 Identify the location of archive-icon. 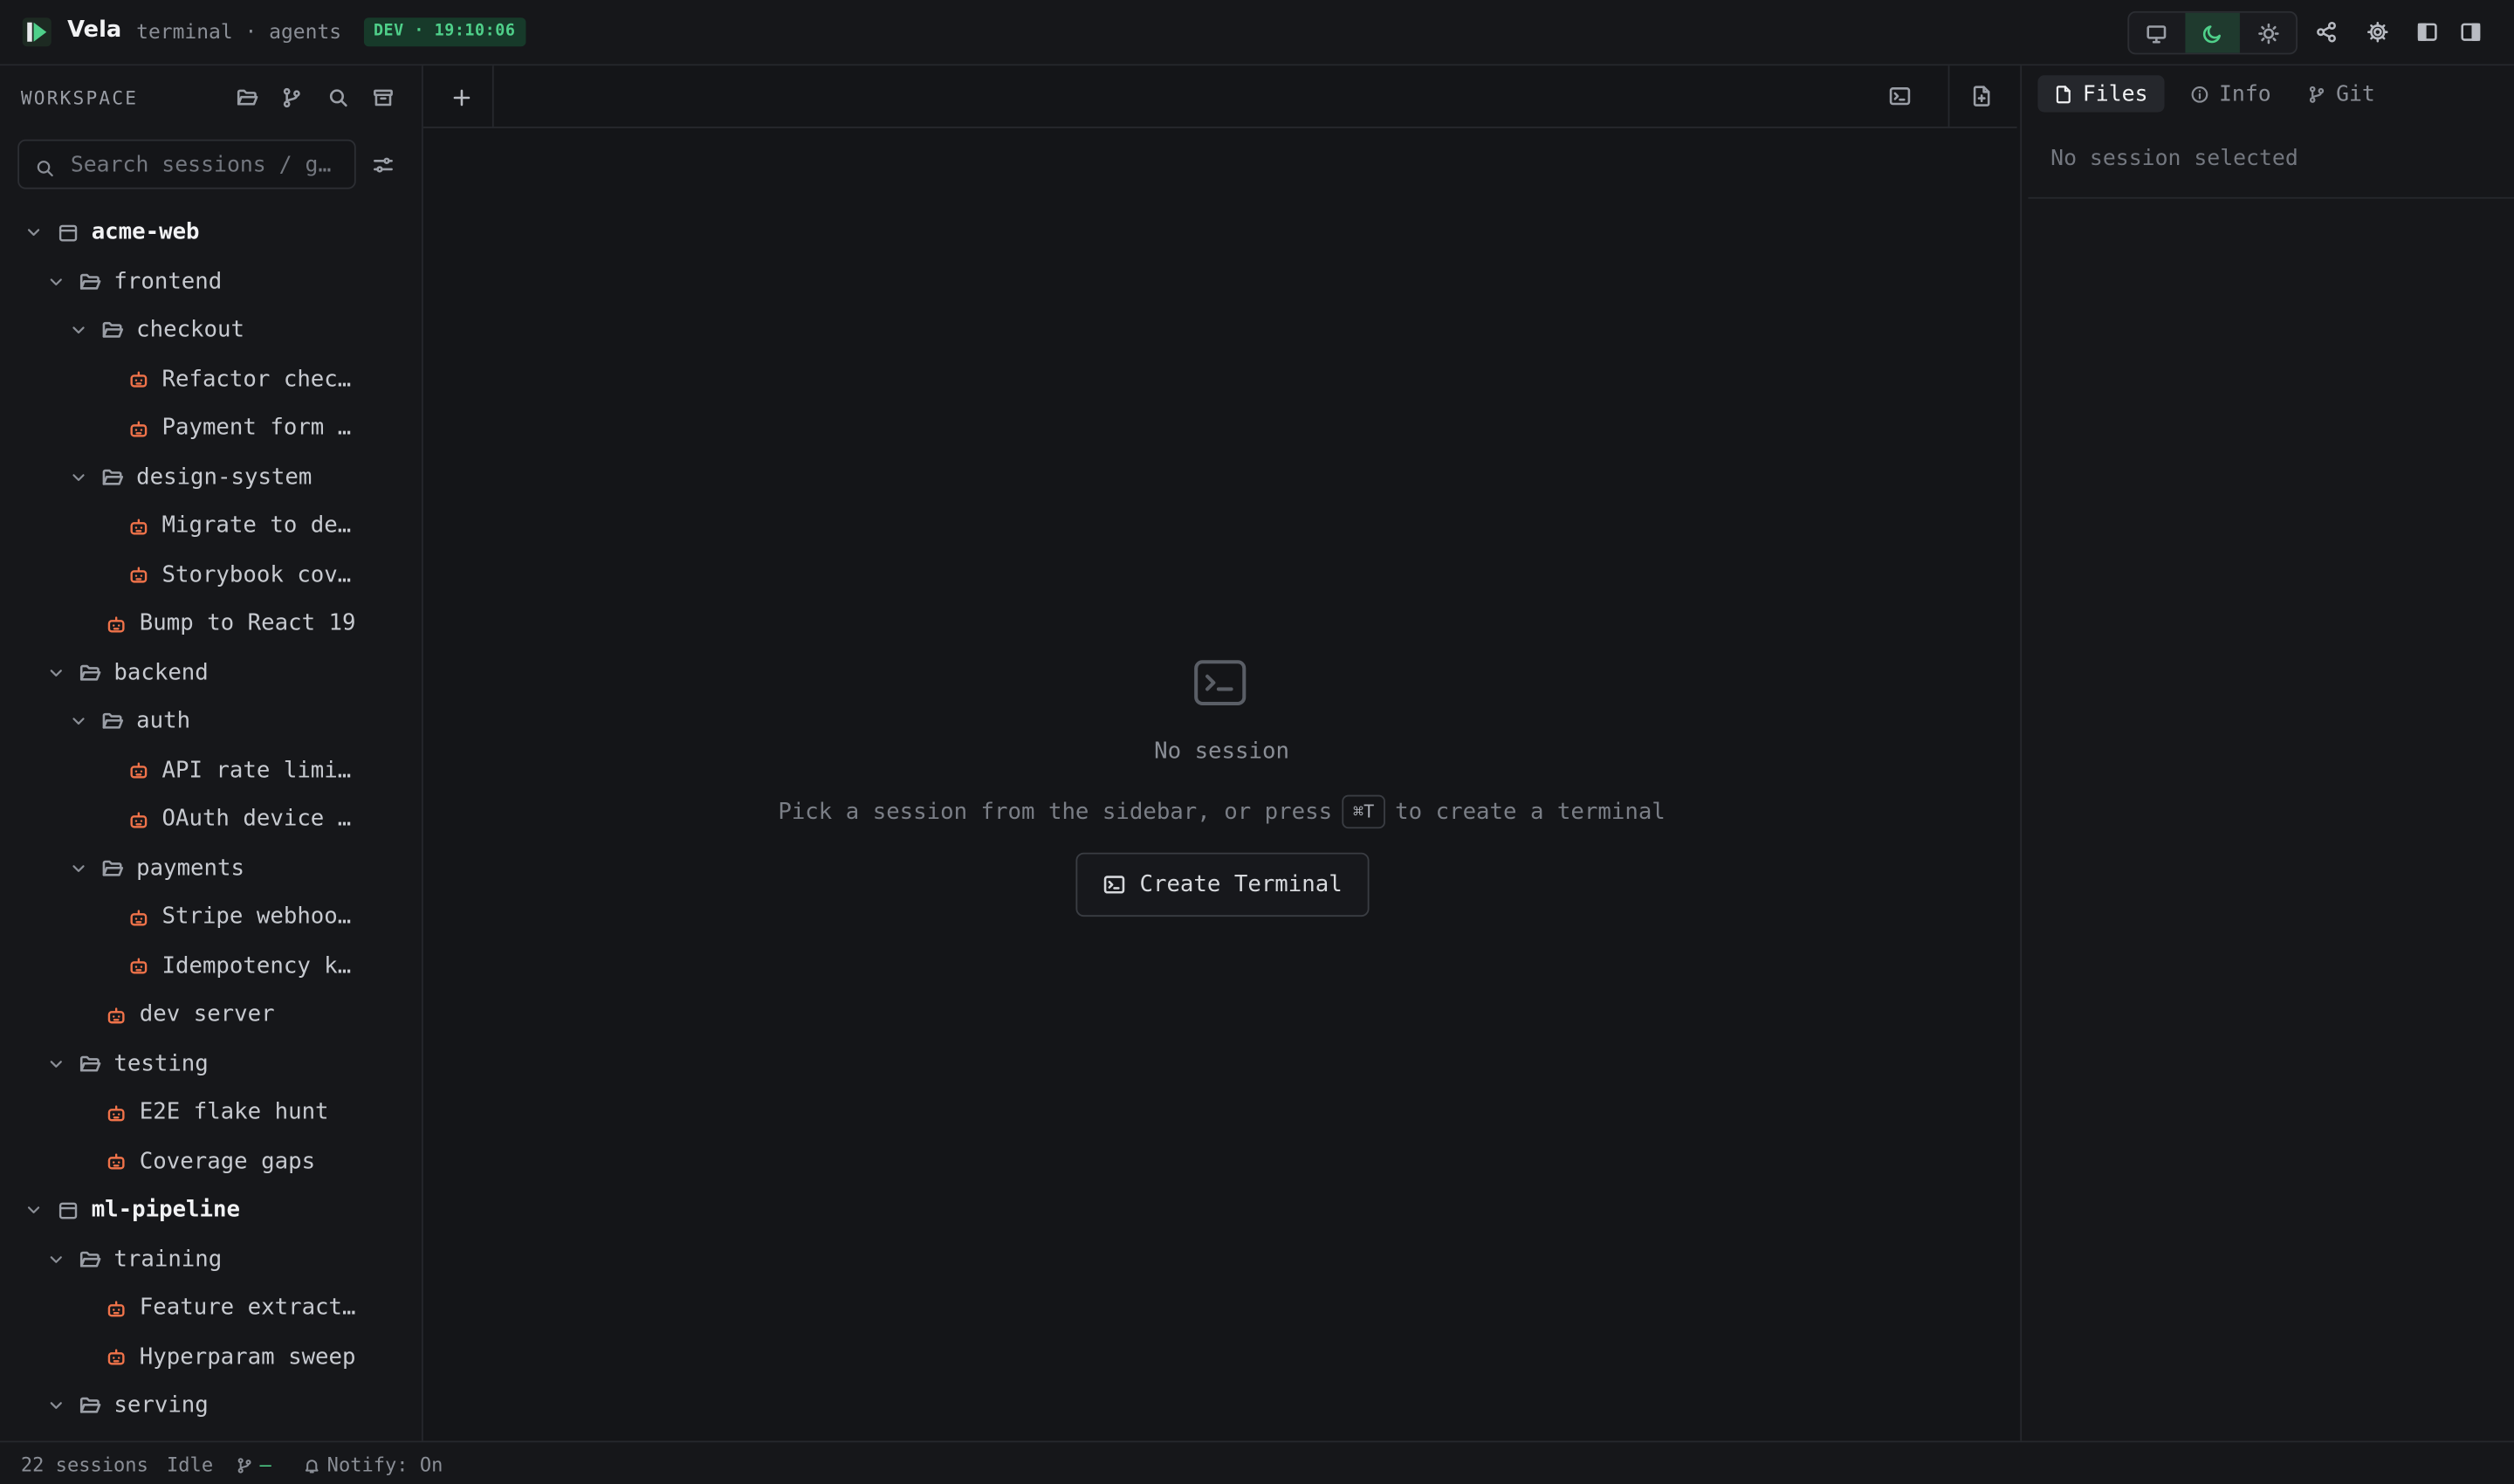
(383, 97).